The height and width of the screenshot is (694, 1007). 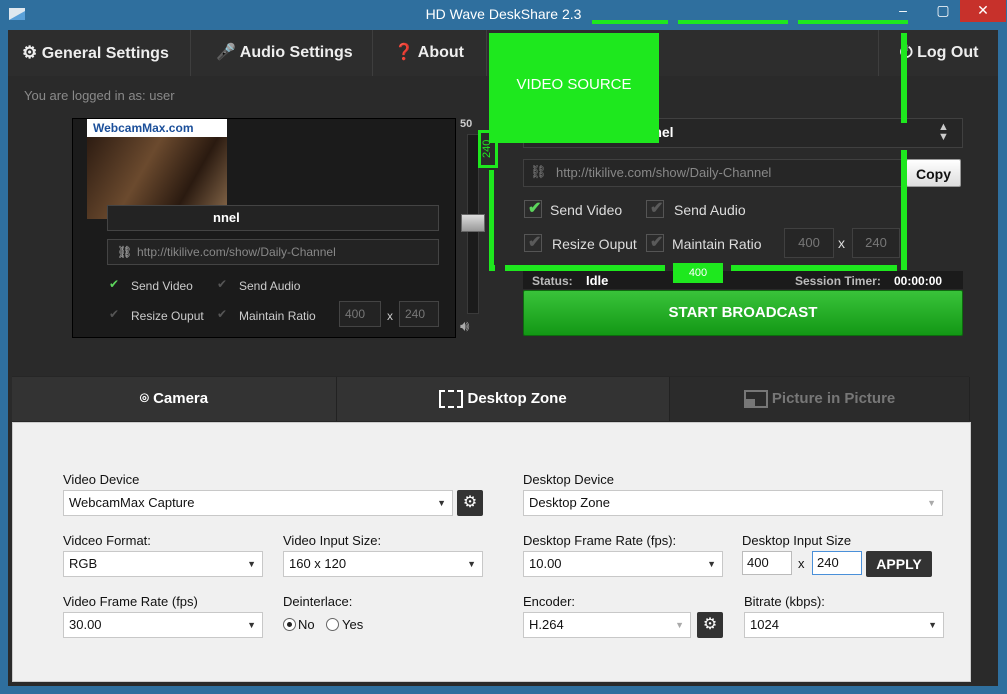 I want to click on minimize-button: –, so click(x=903, y=11).